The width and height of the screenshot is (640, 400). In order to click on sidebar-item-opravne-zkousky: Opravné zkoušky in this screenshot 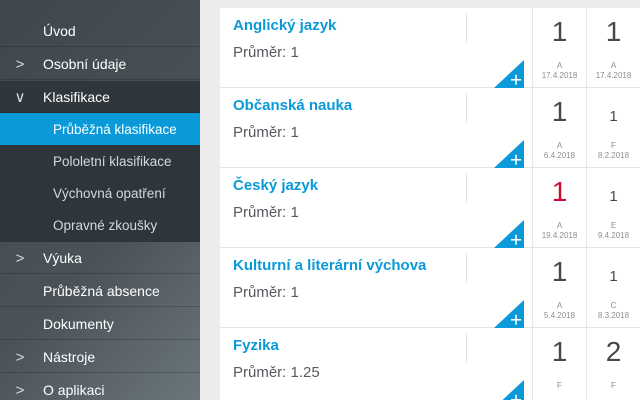, I will do `click(100, 225)`.